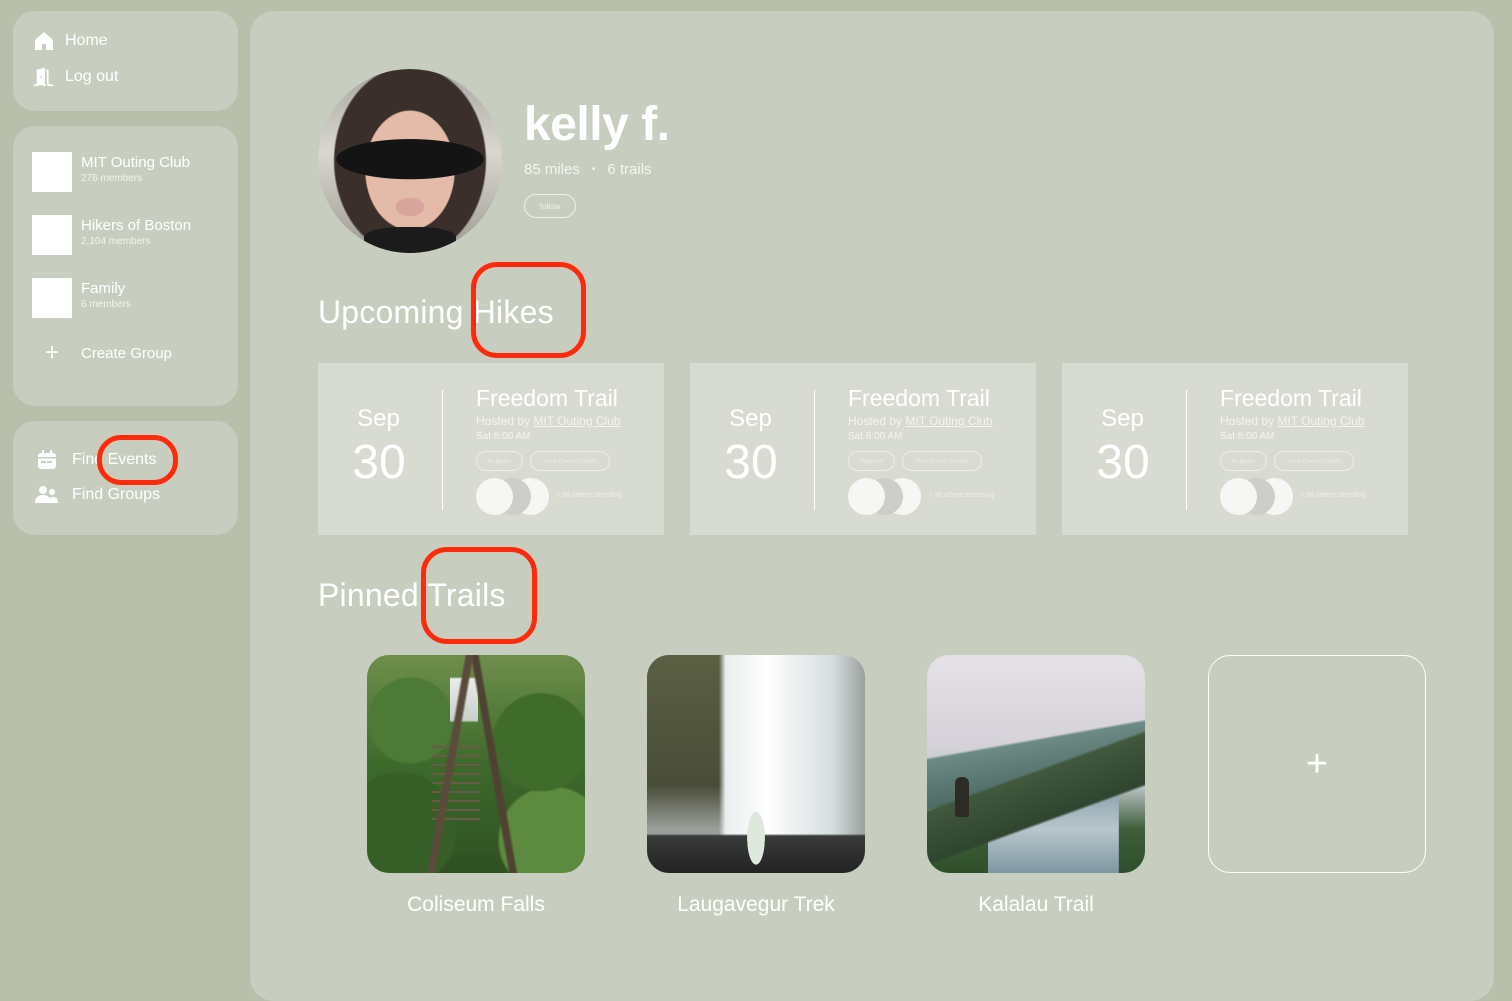 Image resolution: width=1512 pixels, height=1001 pixels. Describe the element at coordinates (476, 904) in the screenshot. I see `trail-name: Coliseum Falls` at that location.